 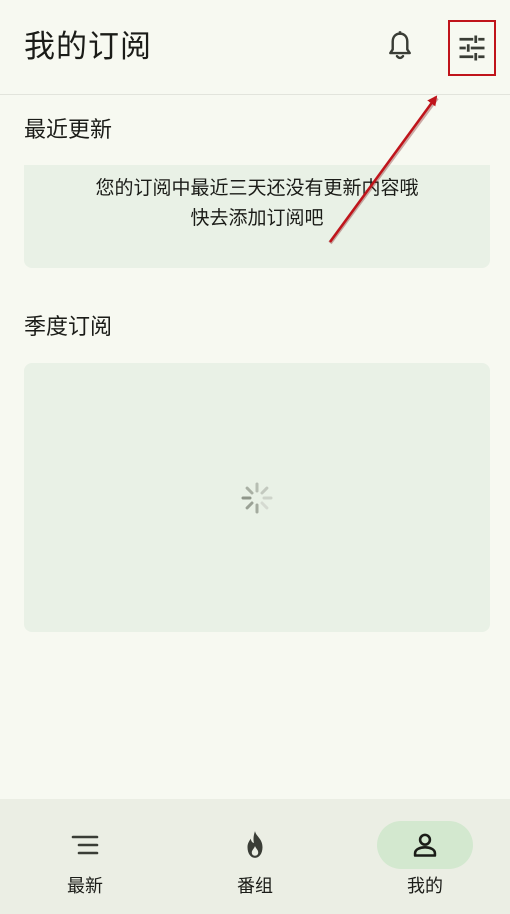 What do you see at coordinates (255, 47) in the screenshot?
I see `top-app-bar: 我的订阅` at bounding box center [255, 47].